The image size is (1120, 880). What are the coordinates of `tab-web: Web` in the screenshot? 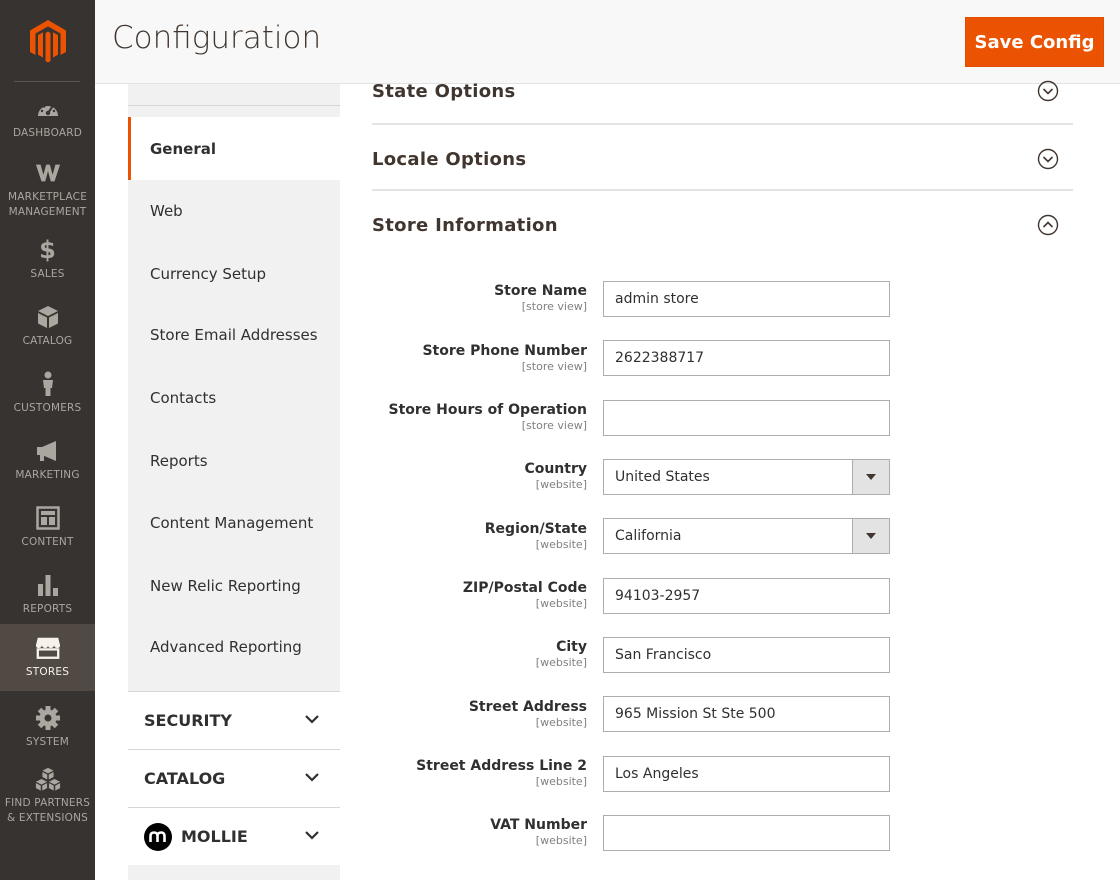 It's located at (234, 210).